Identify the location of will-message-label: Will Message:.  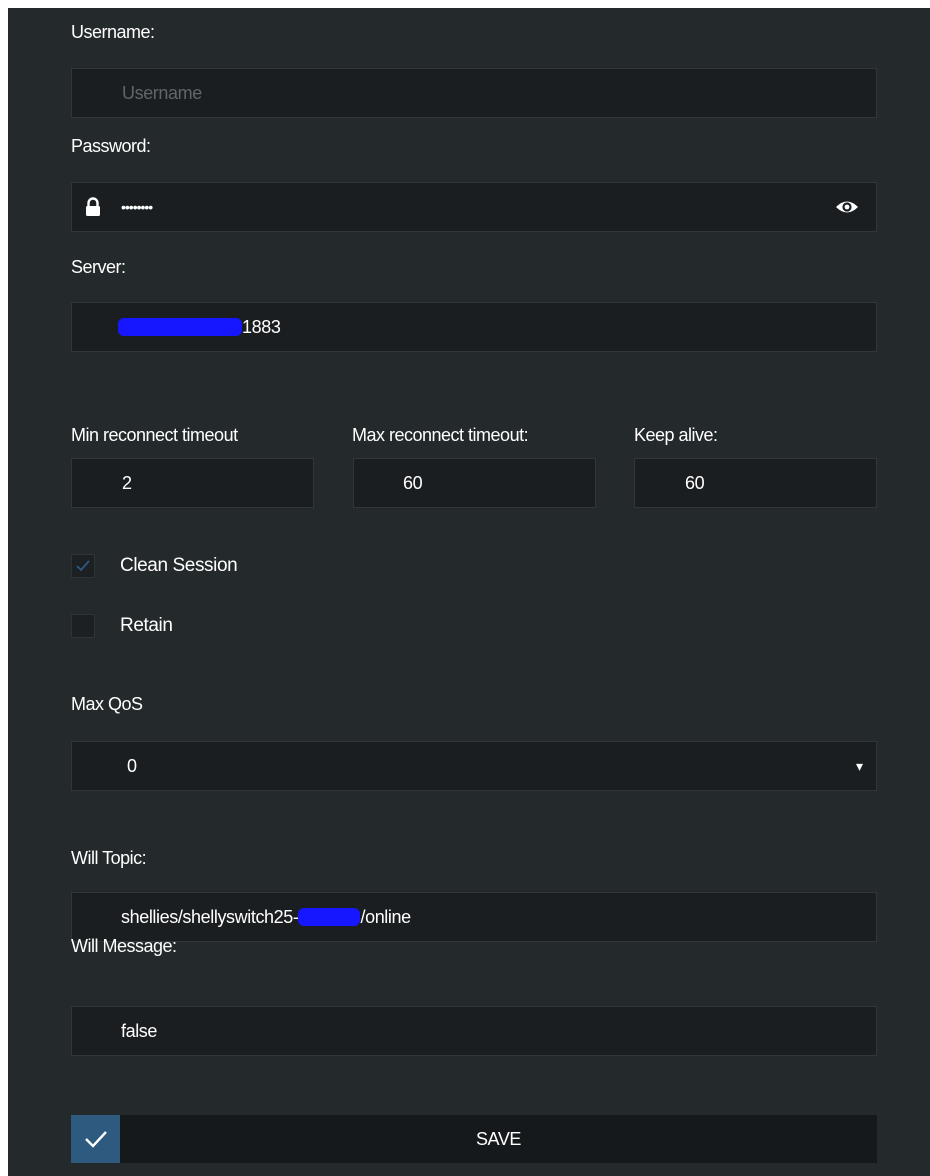
(124, 946).